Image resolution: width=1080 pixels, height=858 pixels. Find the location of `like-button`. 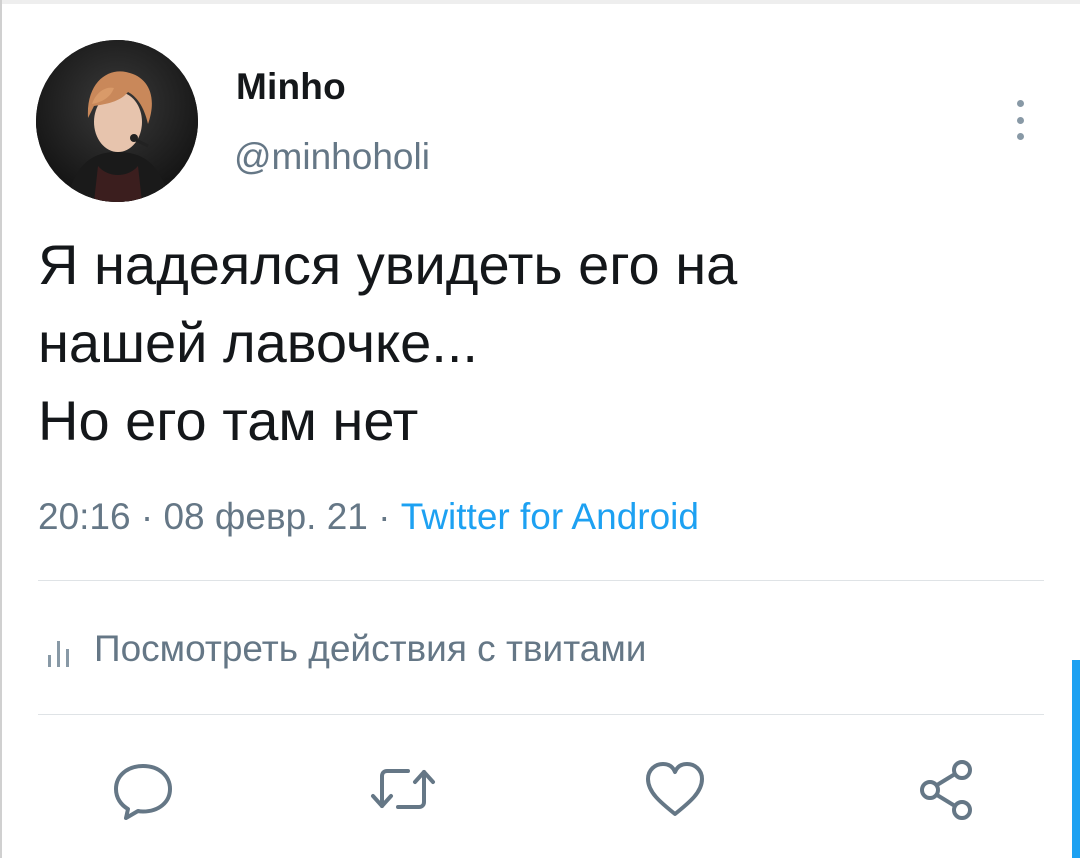

like-button is located at coordinates (675, 789).